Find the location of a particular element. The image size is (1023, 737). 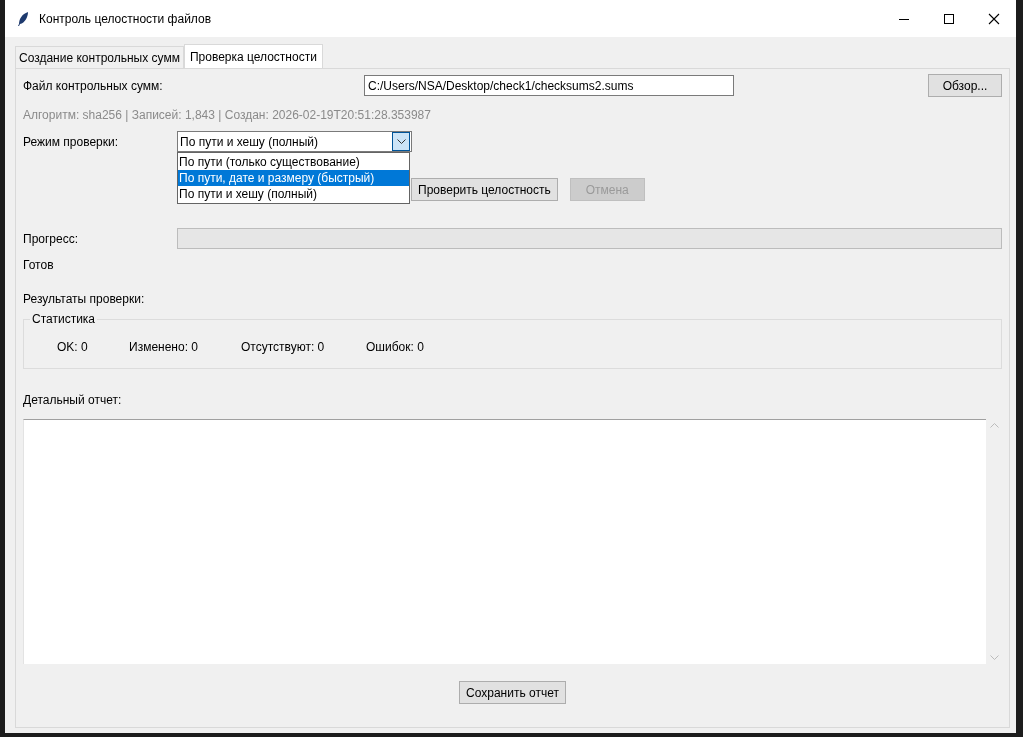

group-title: Статистика is located at coordinates (64, 319).